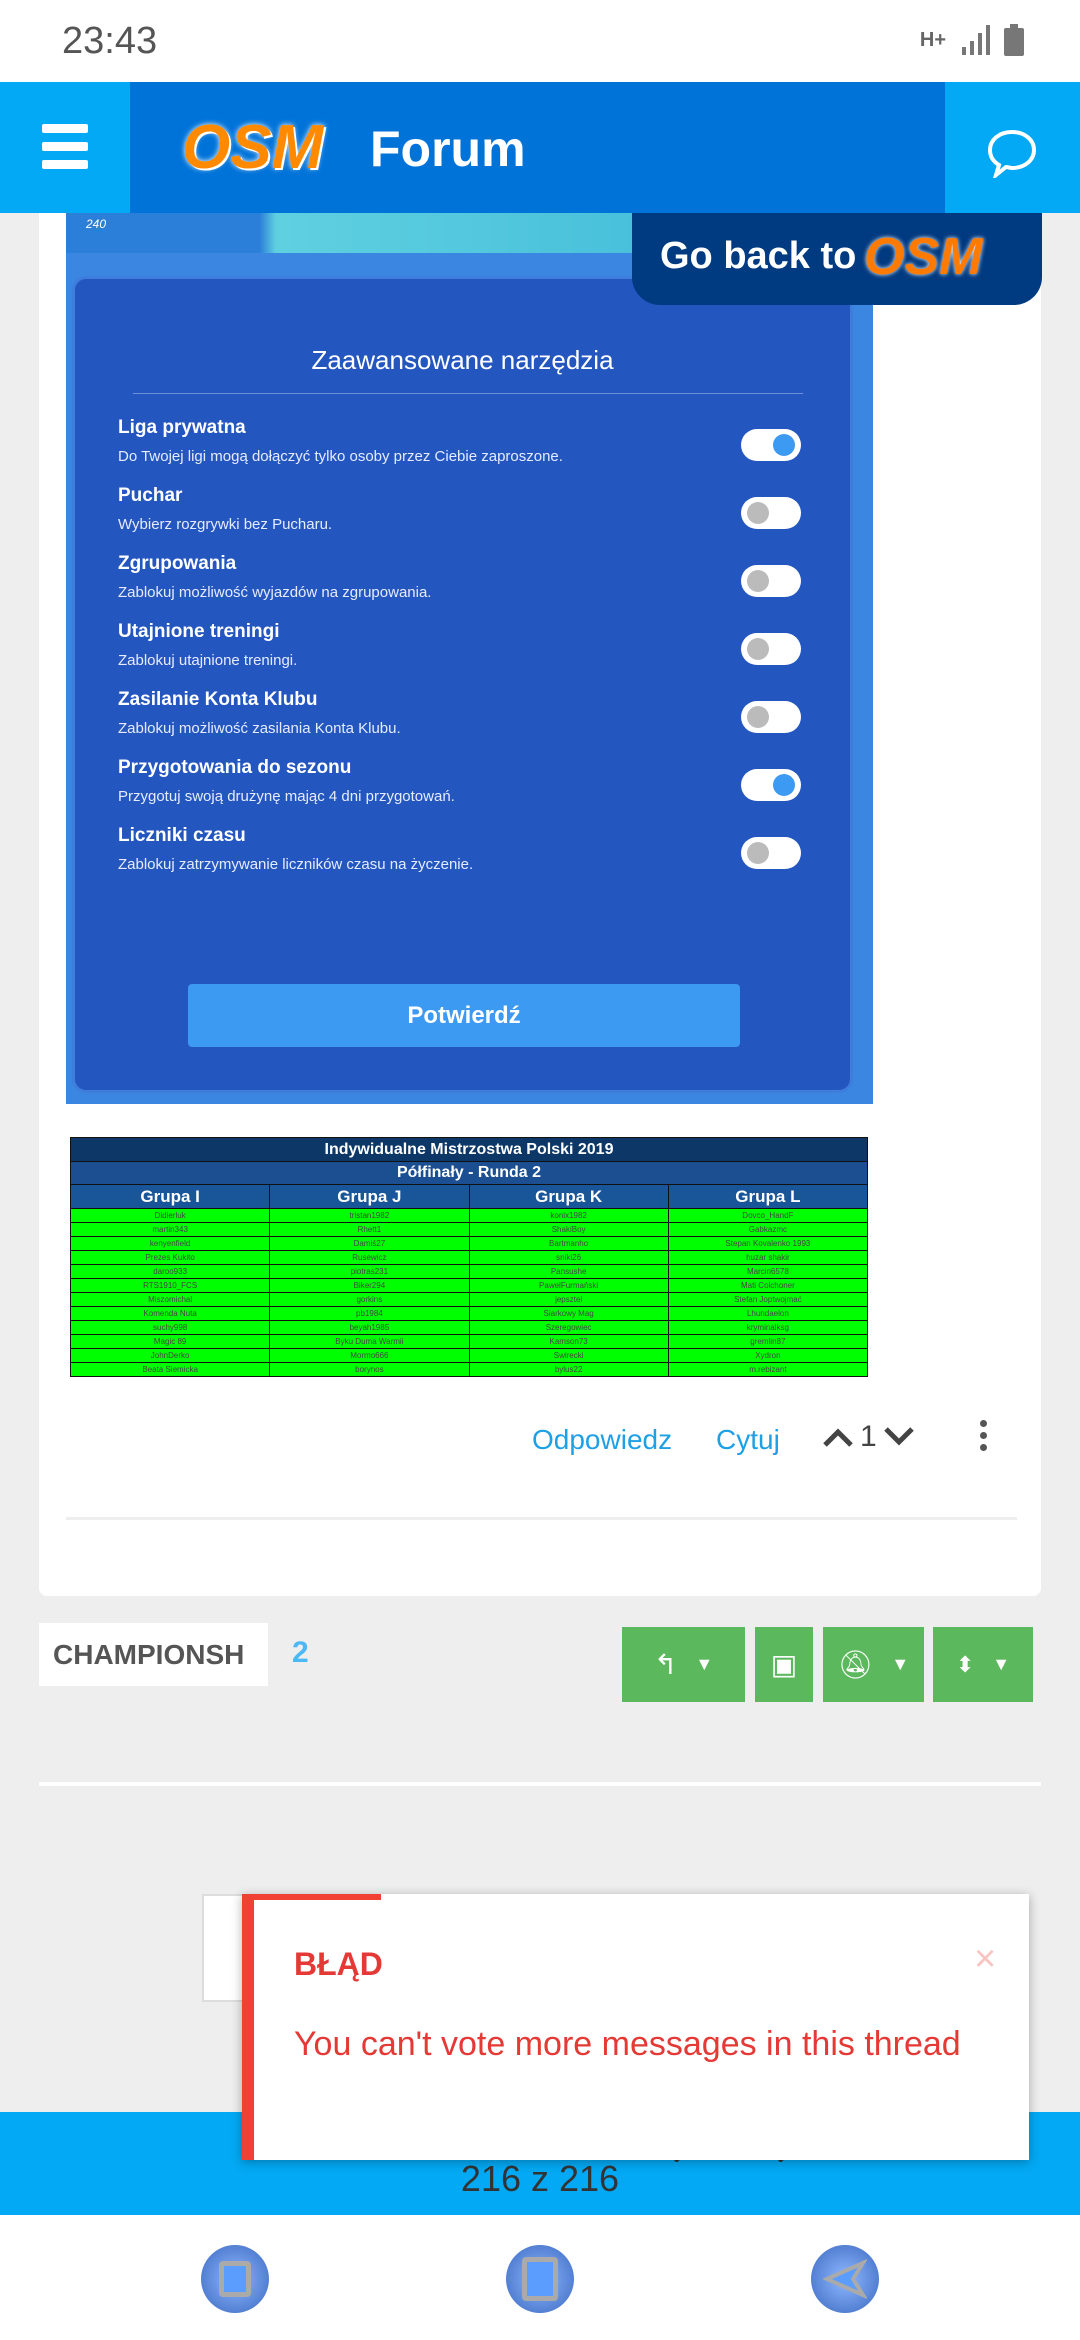  Describe the element at coordinates (540, 2179) in the screenshot. I see `page-indicator: 216 z 216` at that location.